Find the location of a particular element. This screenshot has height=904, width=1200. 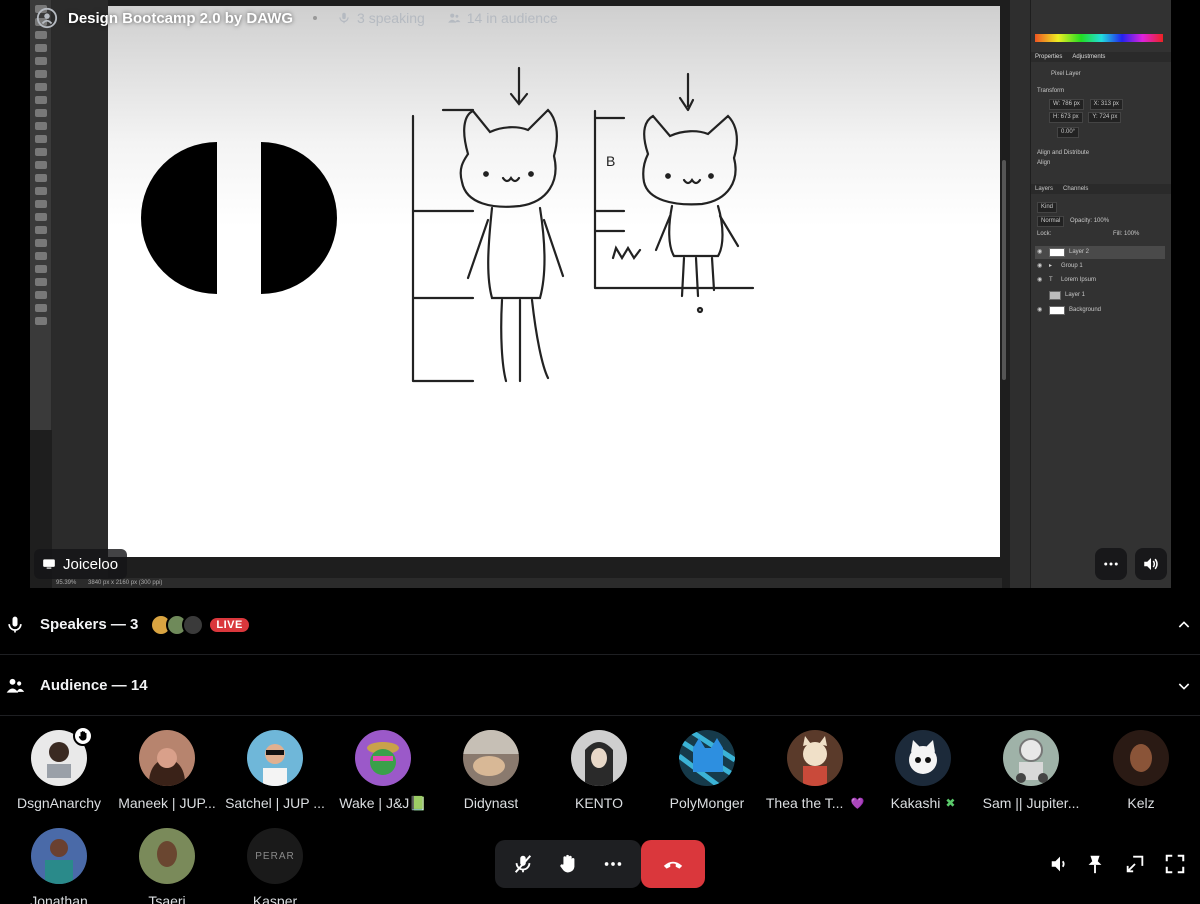

angle-value: 0.00° is located at coordinates (1068, 132).